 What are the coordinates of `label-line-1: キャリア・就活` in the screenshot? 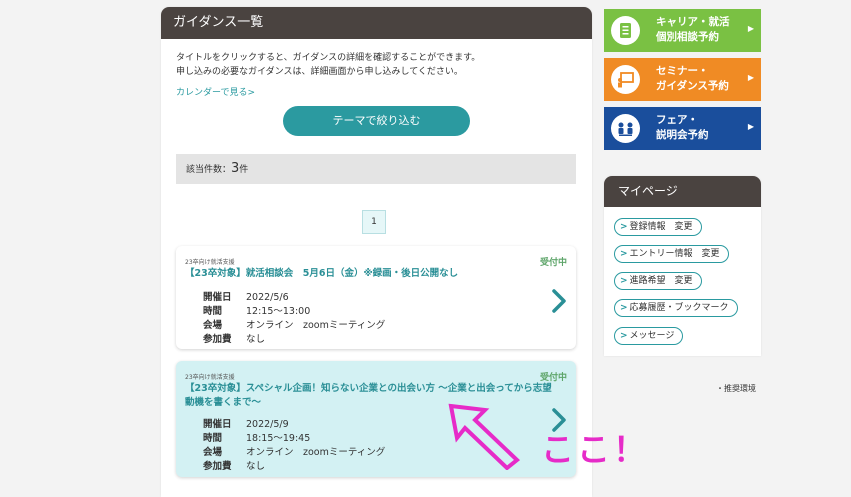 It's located at (693, 22).